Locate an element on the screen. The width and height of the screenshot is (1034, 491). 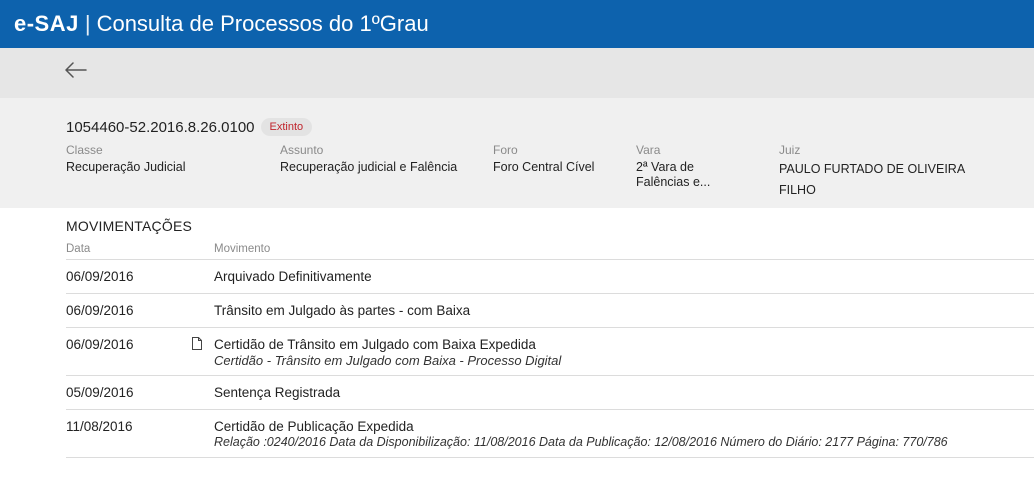
arrow-left-icon is located at coordinates (76, 70).